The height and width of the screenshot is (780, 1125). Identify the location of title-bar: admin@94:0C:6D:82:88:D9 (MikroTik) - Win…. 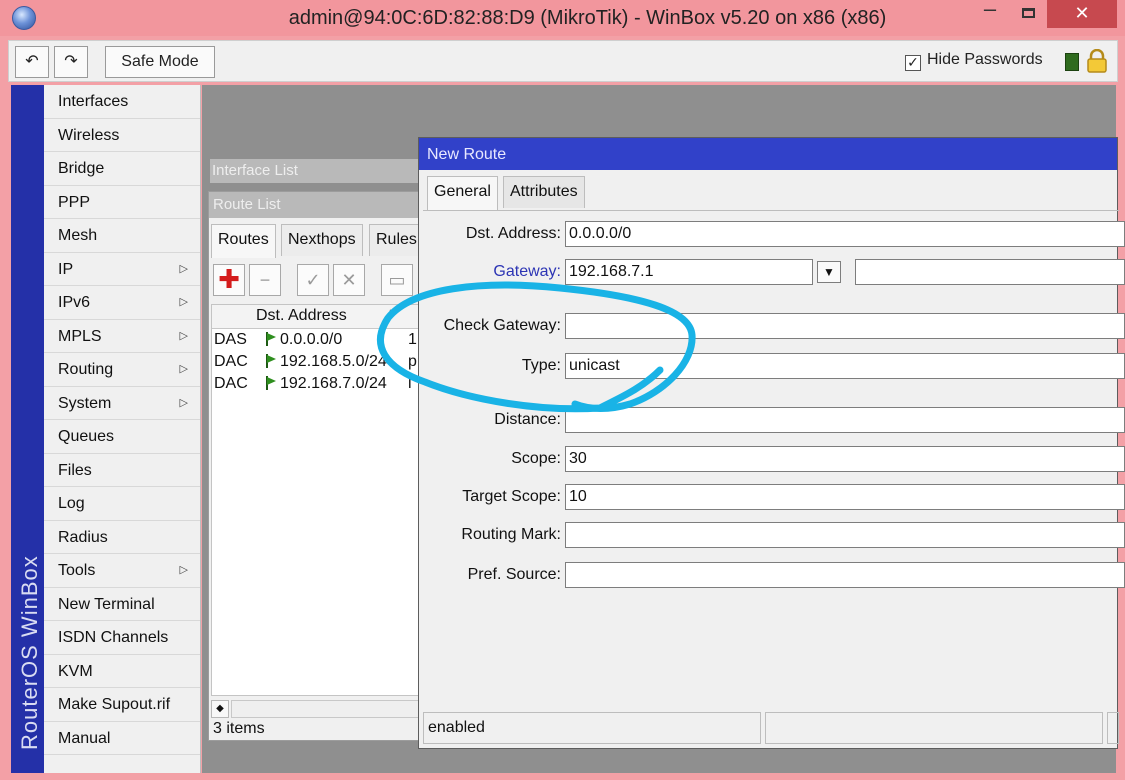
(562, 18).